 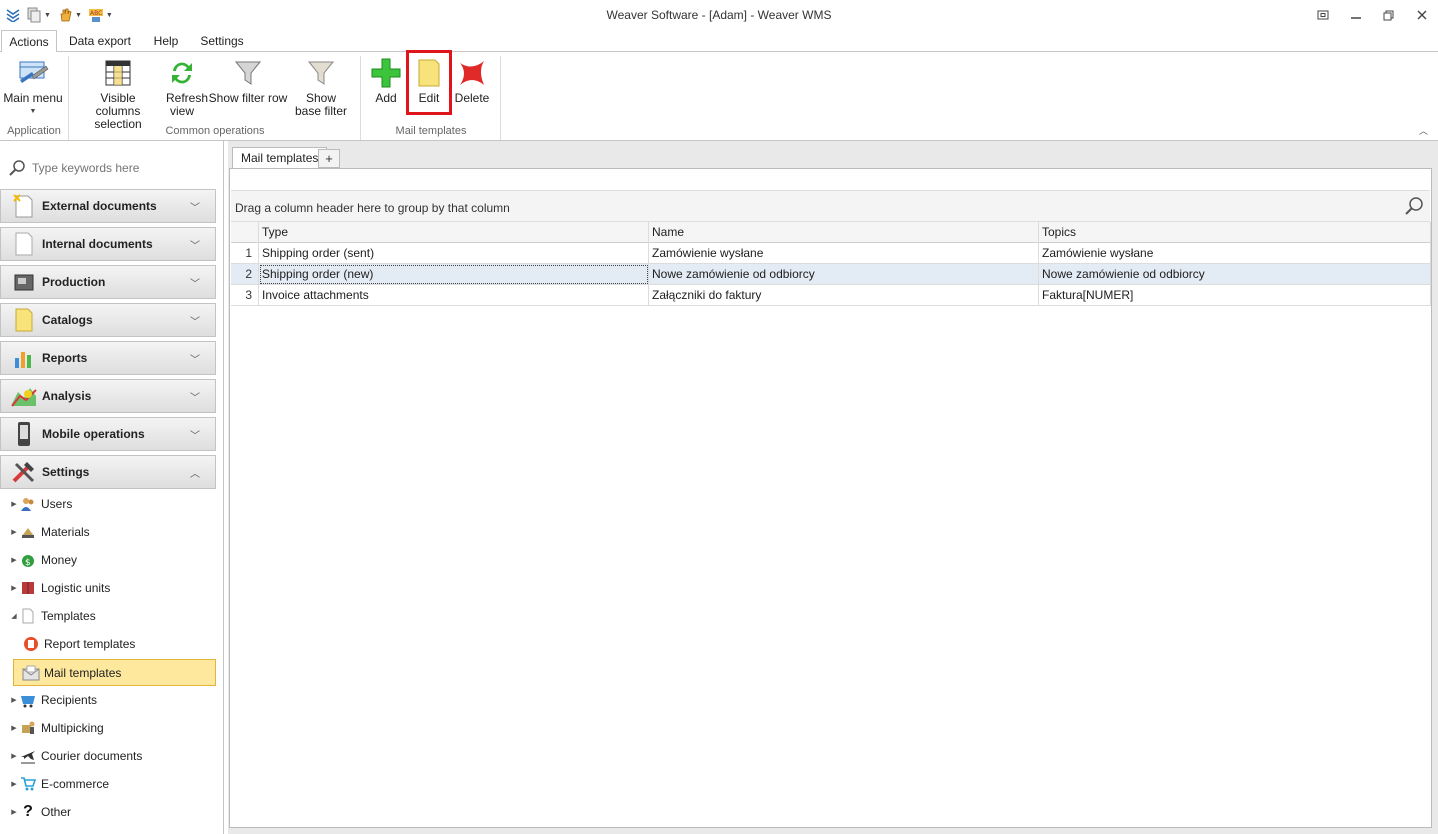 I want to click on delete-button: Delete, so click(x=472, y=89).